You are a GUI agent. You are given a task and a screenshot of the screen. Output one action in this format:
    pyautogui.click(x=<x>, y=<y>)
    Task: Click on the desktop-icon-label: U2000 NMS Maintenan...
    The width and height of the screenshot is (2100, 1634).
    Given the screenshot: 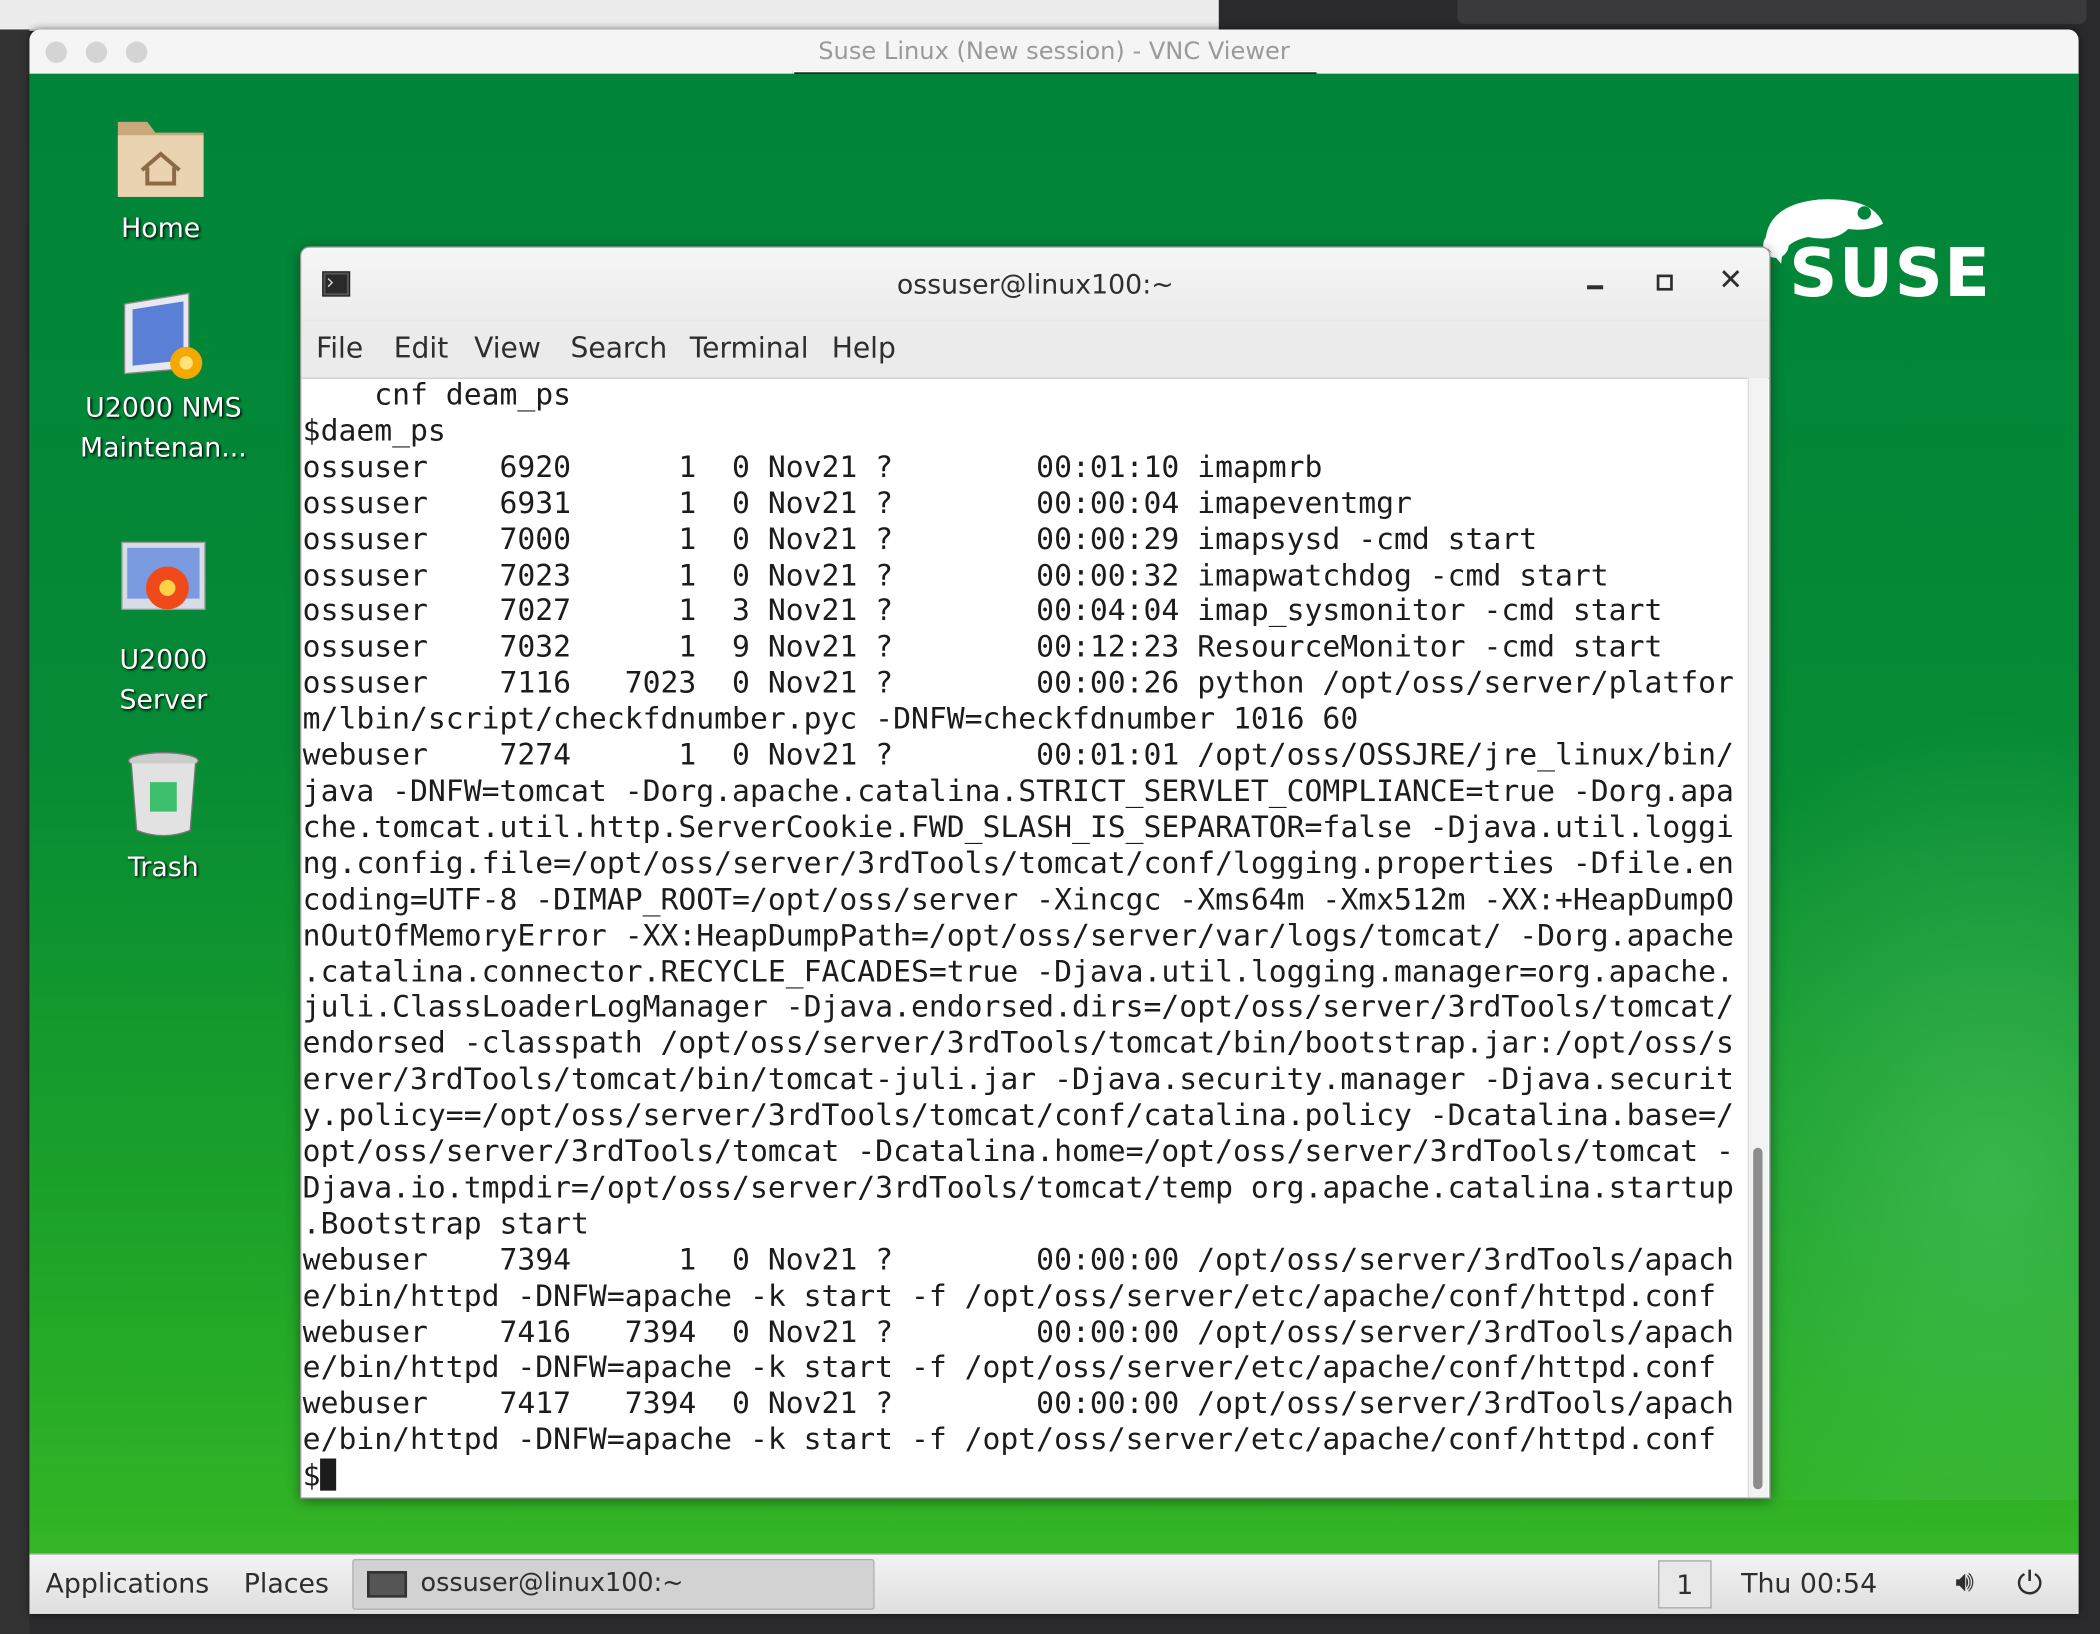 What is the action you would take?
    pyautogui.click(x=163, y=427)
    